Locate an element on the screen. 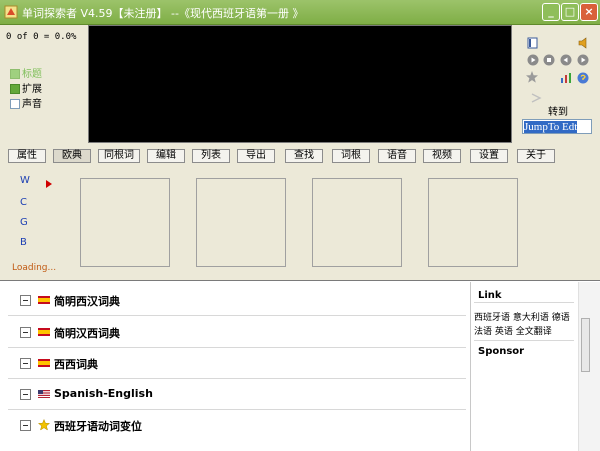  about-button: 关于 is located at coordinates (536, 156).